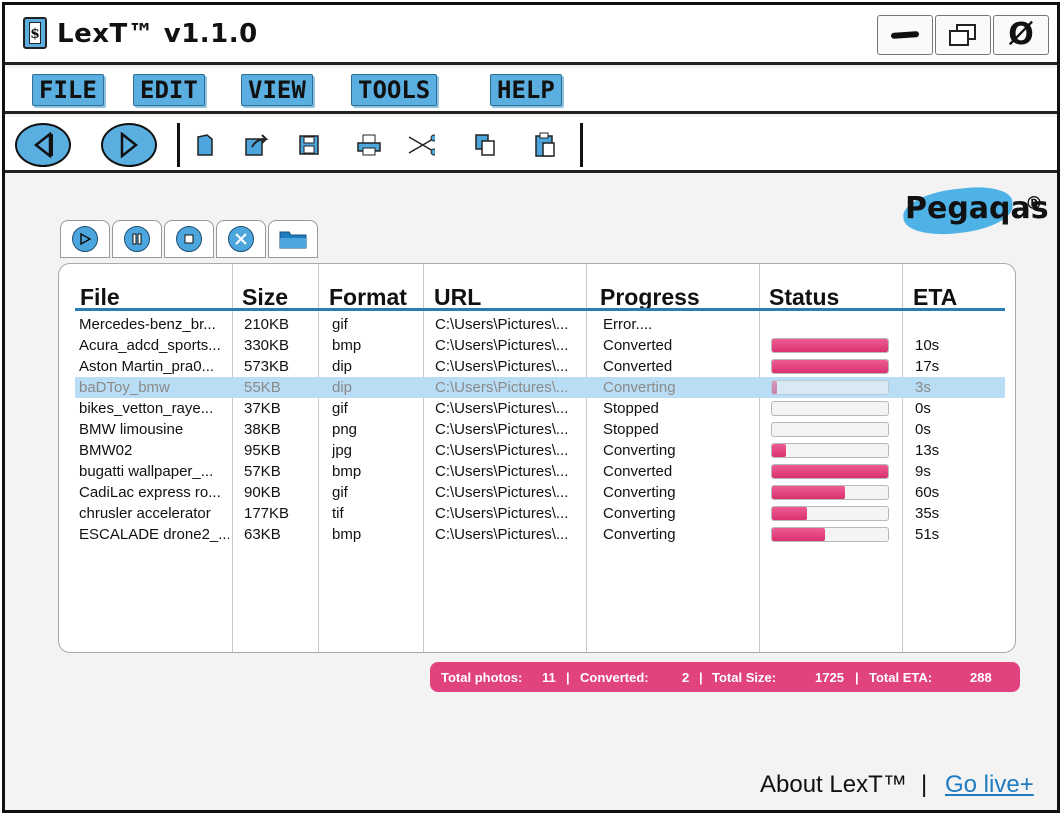 This screenshot has height=815, width=1062. Describe the element at coordinates (137, 239) in the screenshot. I see `pause-button` at that location.